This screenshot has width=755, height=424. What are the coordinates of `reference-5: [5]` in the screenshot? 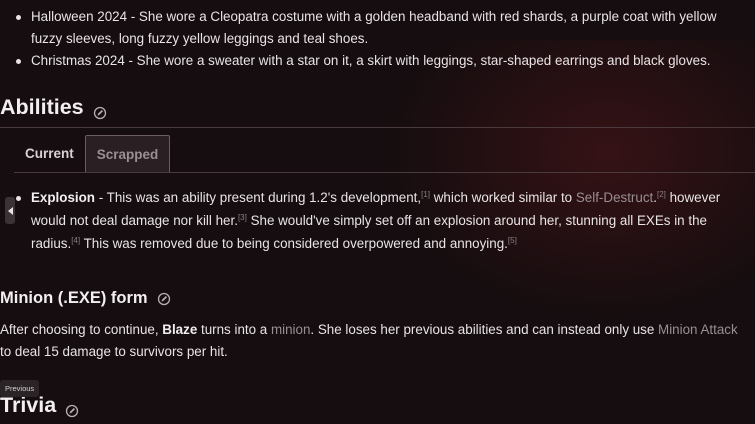 It's located at (512, 240).